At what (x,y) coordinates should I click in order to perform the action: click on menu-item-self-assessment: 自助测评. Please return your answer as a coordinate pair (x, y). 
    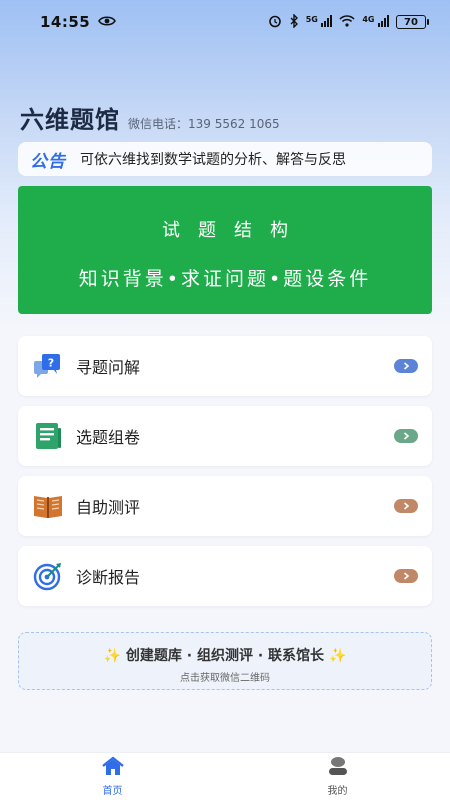
    Looking at the image, I should click on (225, 506).